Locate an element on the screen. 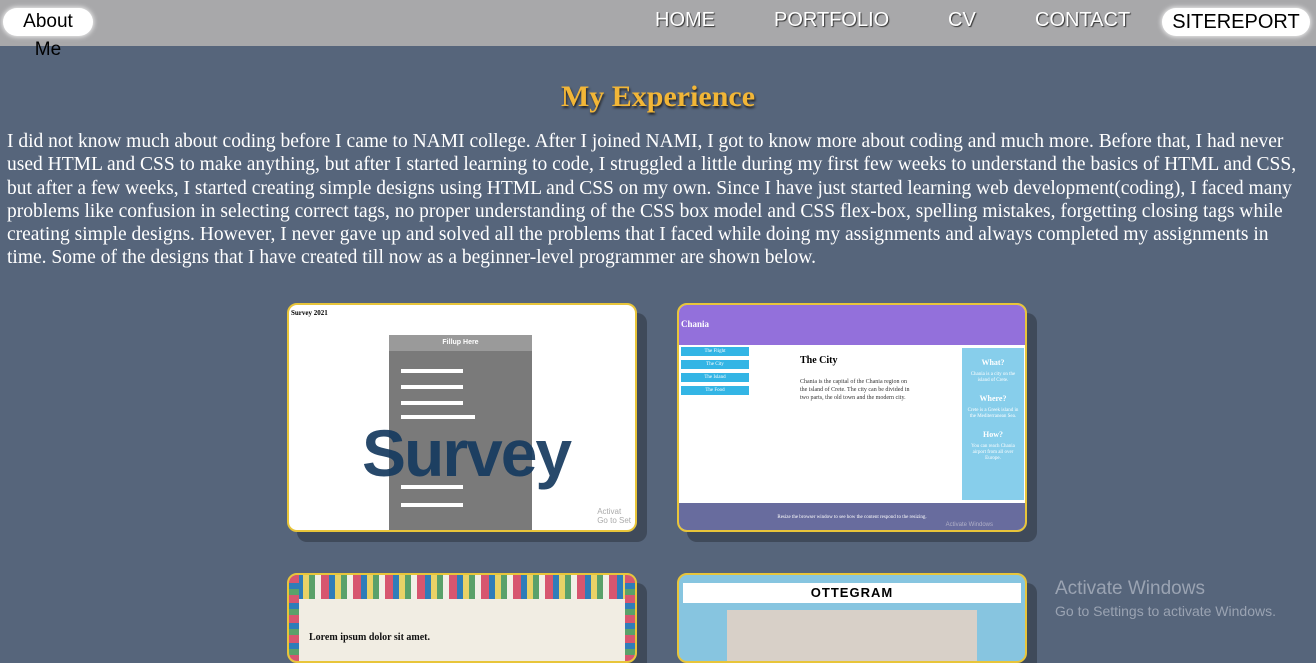  survey-page-title: Survey 2021 is located at coordinates (309, 313).